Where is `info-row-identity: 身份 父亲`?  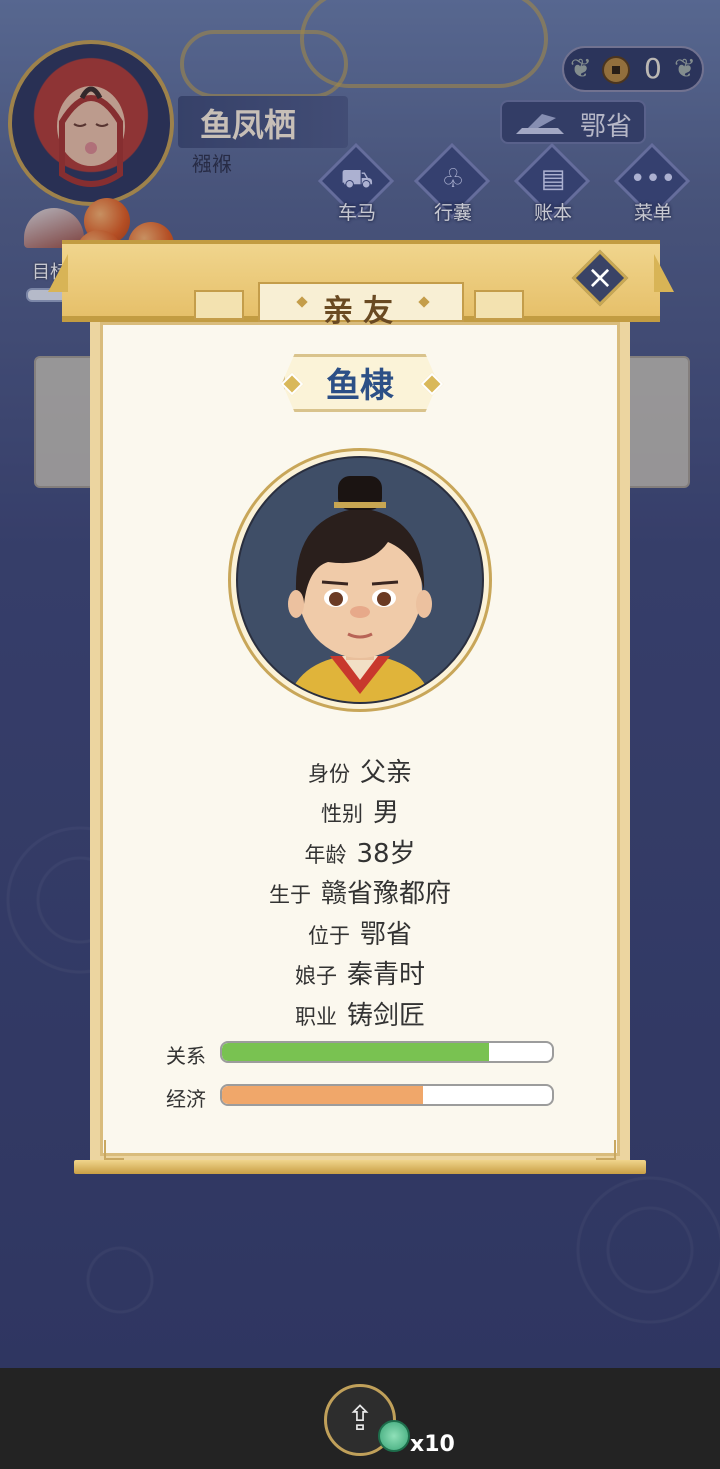 info-row-identity: 身份 父亲 is located at coordinates (360, 770).